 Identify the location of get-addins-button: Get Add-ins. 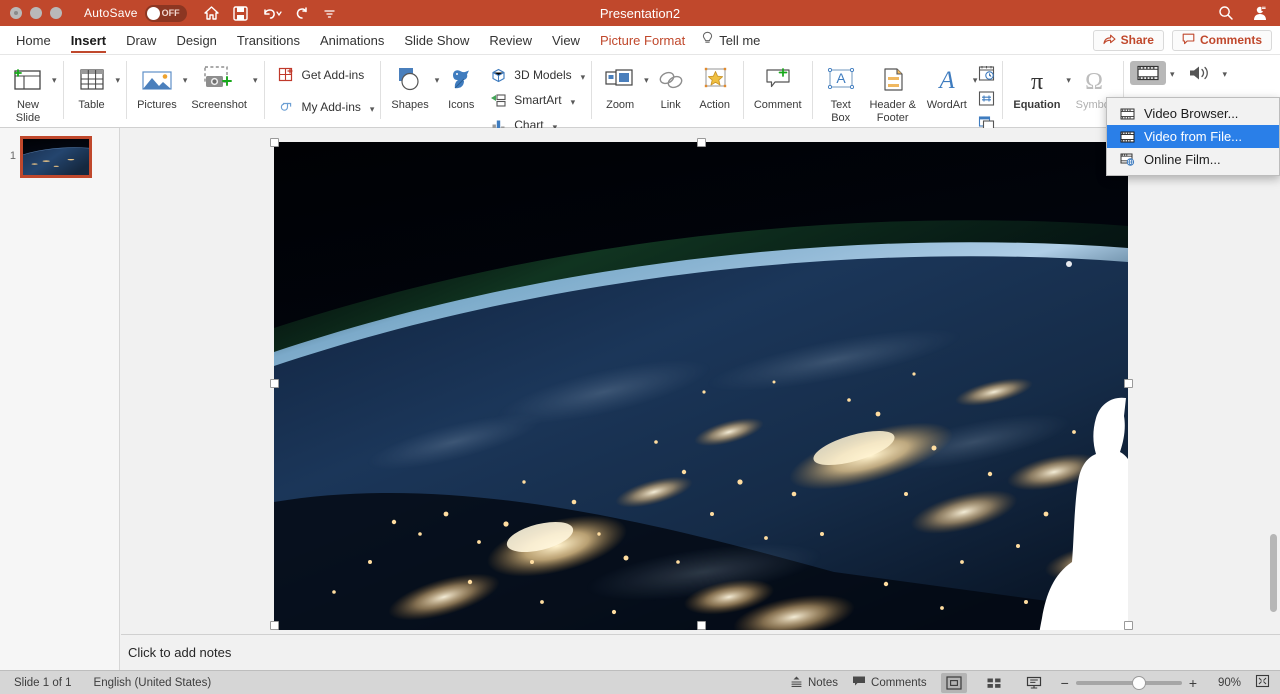
(326, 75).